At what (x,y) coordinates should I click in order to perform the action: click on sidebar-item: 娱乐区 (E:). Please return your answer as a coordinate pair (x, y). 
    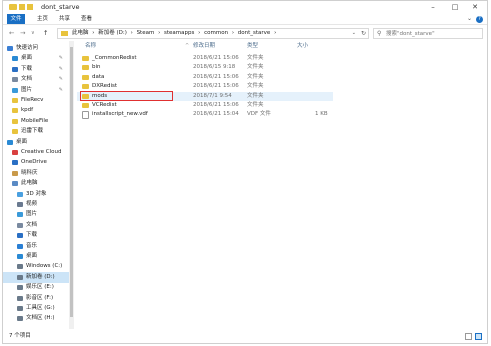
    Looking at the image, I should click on (36, 287).